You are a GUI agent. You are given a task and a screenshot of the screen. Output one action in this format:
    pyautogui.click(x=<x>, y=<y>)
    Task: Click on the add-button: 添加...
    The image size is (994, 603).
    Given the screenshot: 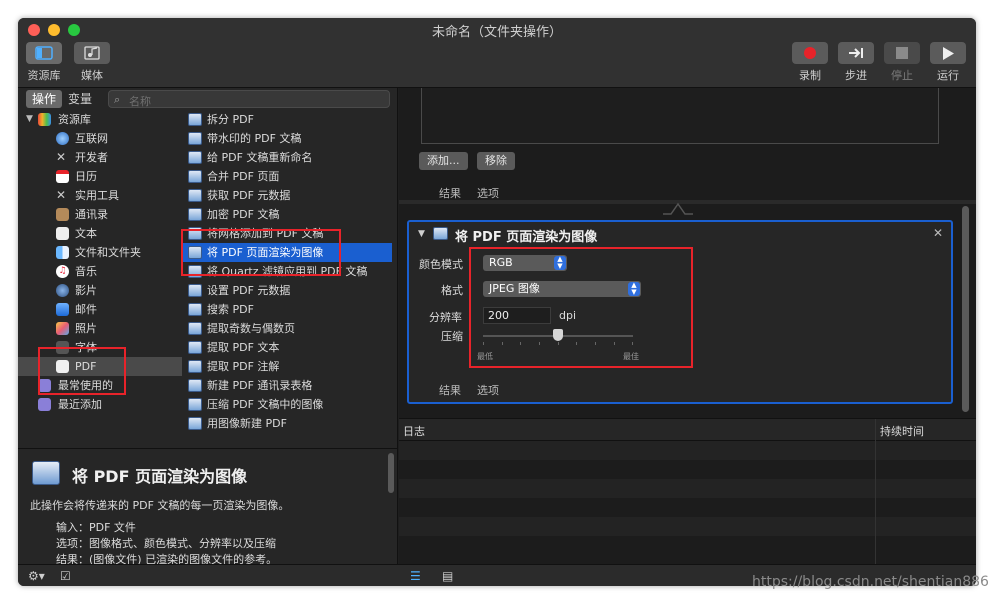 What is the action you would take?
    pyautogui.click(x=443, y=161)
    